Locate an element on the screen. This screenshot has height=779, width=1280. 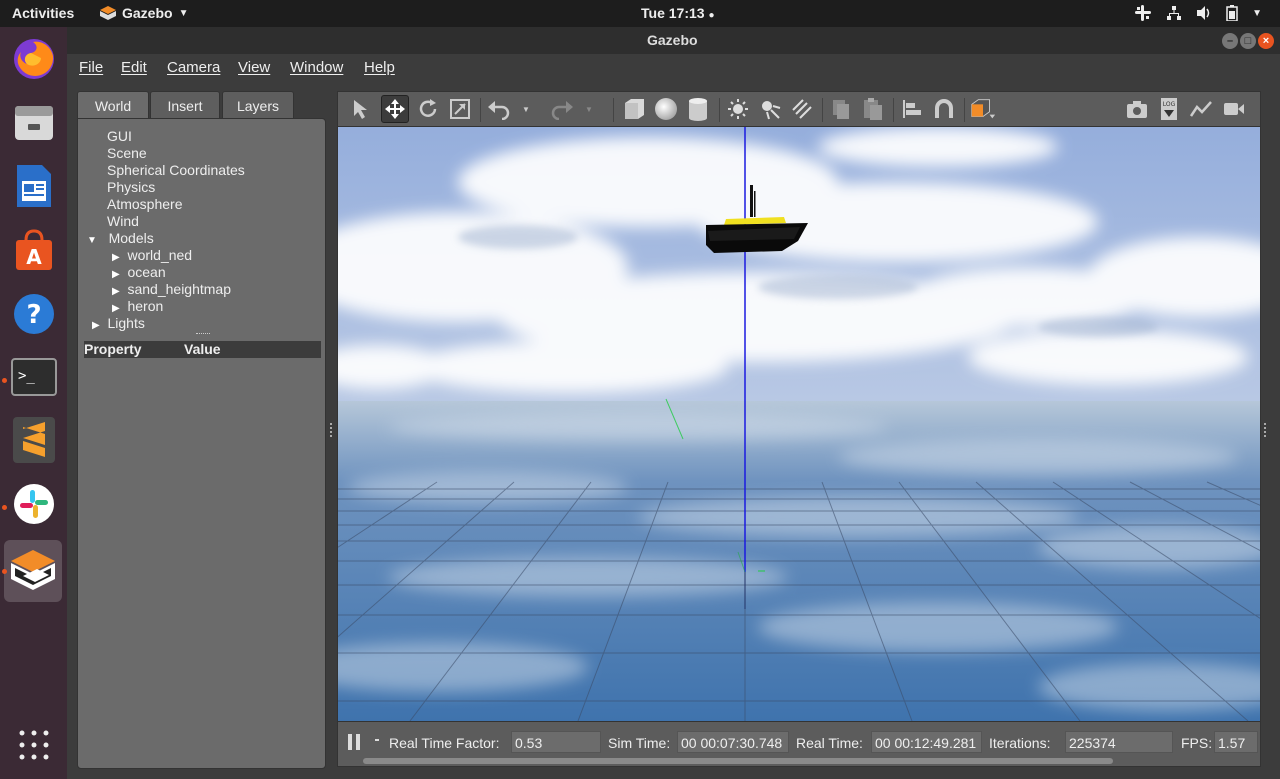
align-button is located at coordinates (912, 109).